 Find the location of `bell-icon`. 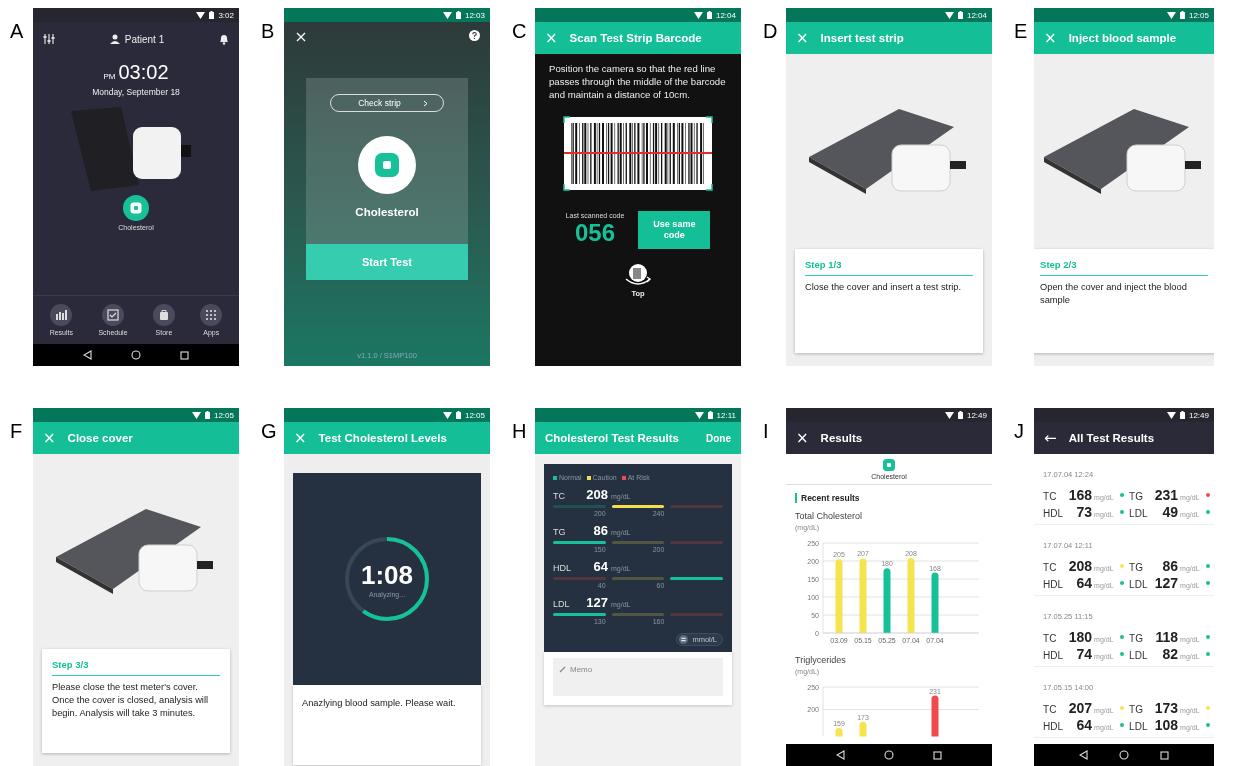

bell-icon is located at coordinates (224, 39).